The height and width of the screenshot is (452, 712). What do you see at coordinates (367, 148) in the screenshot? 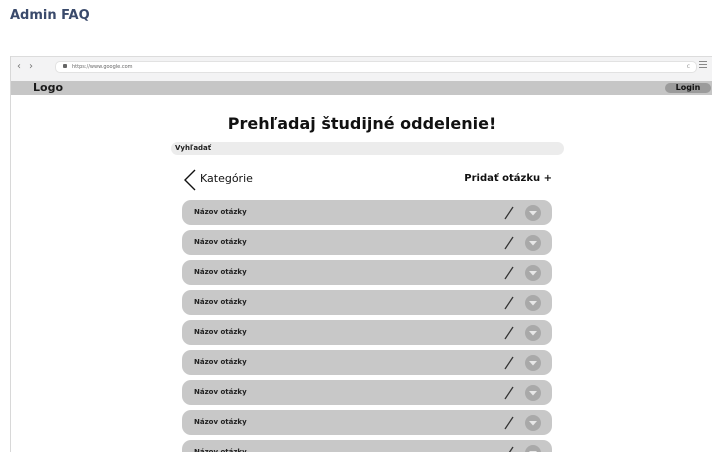
I see `search-input: Vyhľadať` at bounding box center [367, 148].